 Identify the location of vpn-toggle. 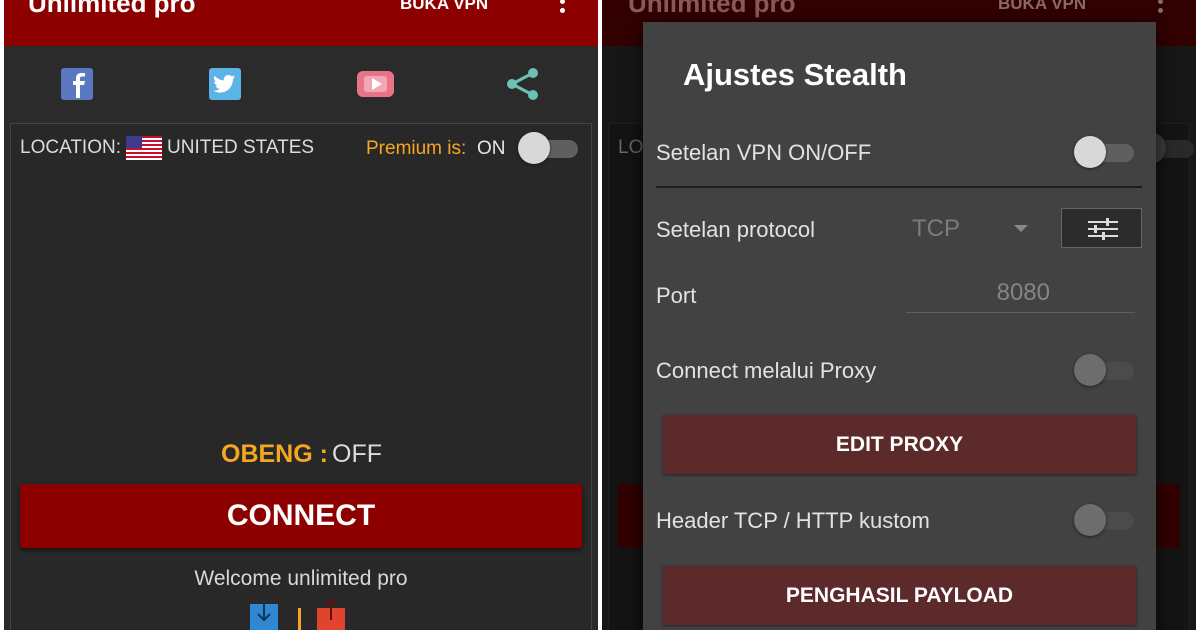
(1105, 152).